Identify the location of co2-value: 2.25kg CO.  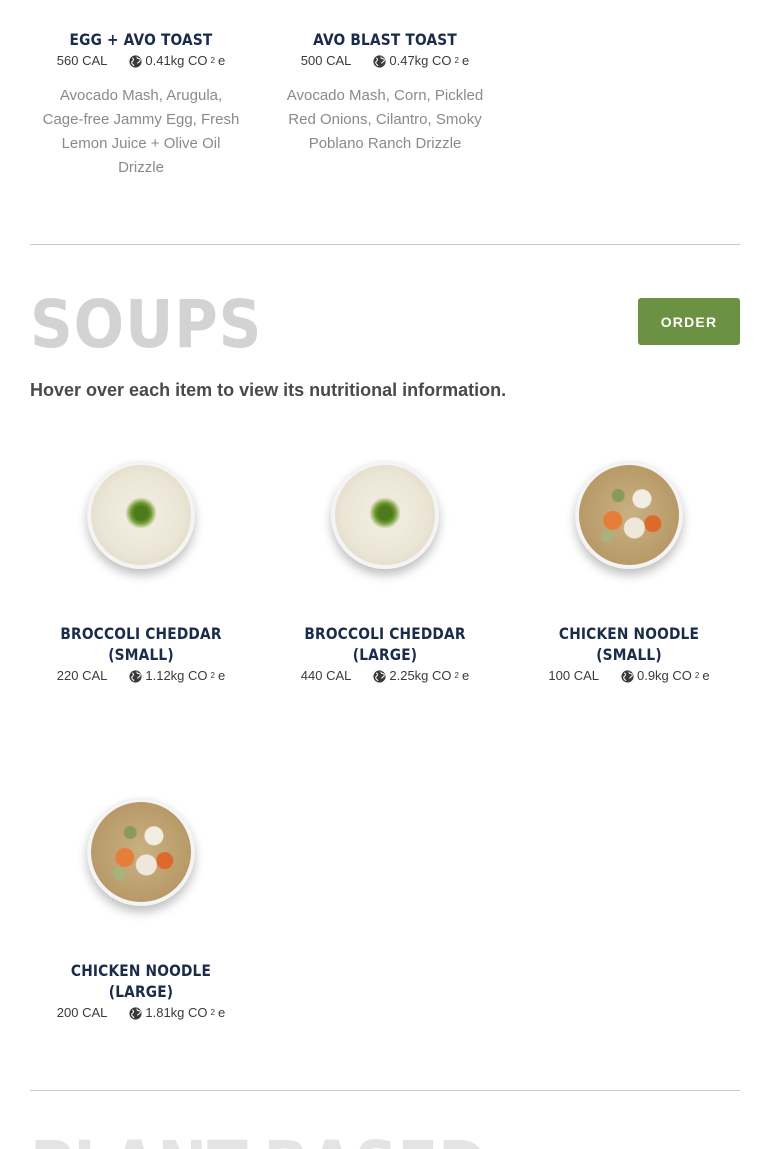
(420, 675).